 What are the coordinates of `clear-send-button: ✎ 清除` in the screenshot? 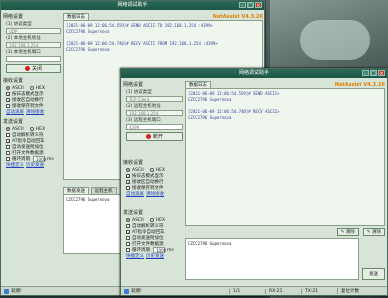 It's located at (373, 232).